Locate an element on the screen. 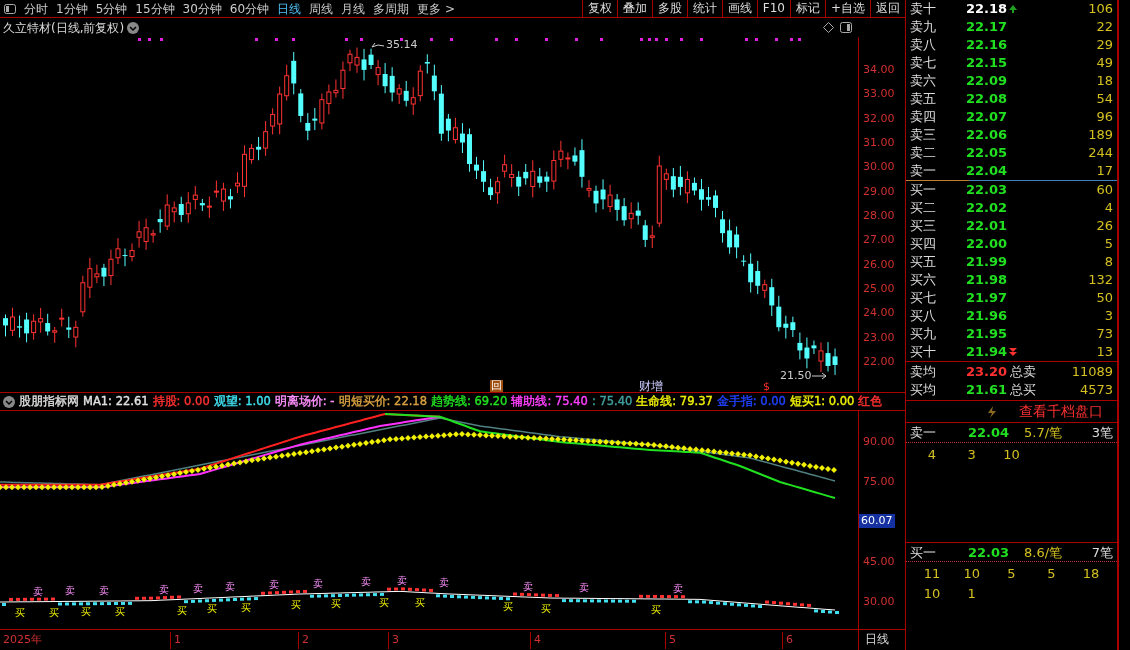 The height and width of the screenshot is (650, 1130). period-tab: 30分钟 is located at coordinates (202, 9).